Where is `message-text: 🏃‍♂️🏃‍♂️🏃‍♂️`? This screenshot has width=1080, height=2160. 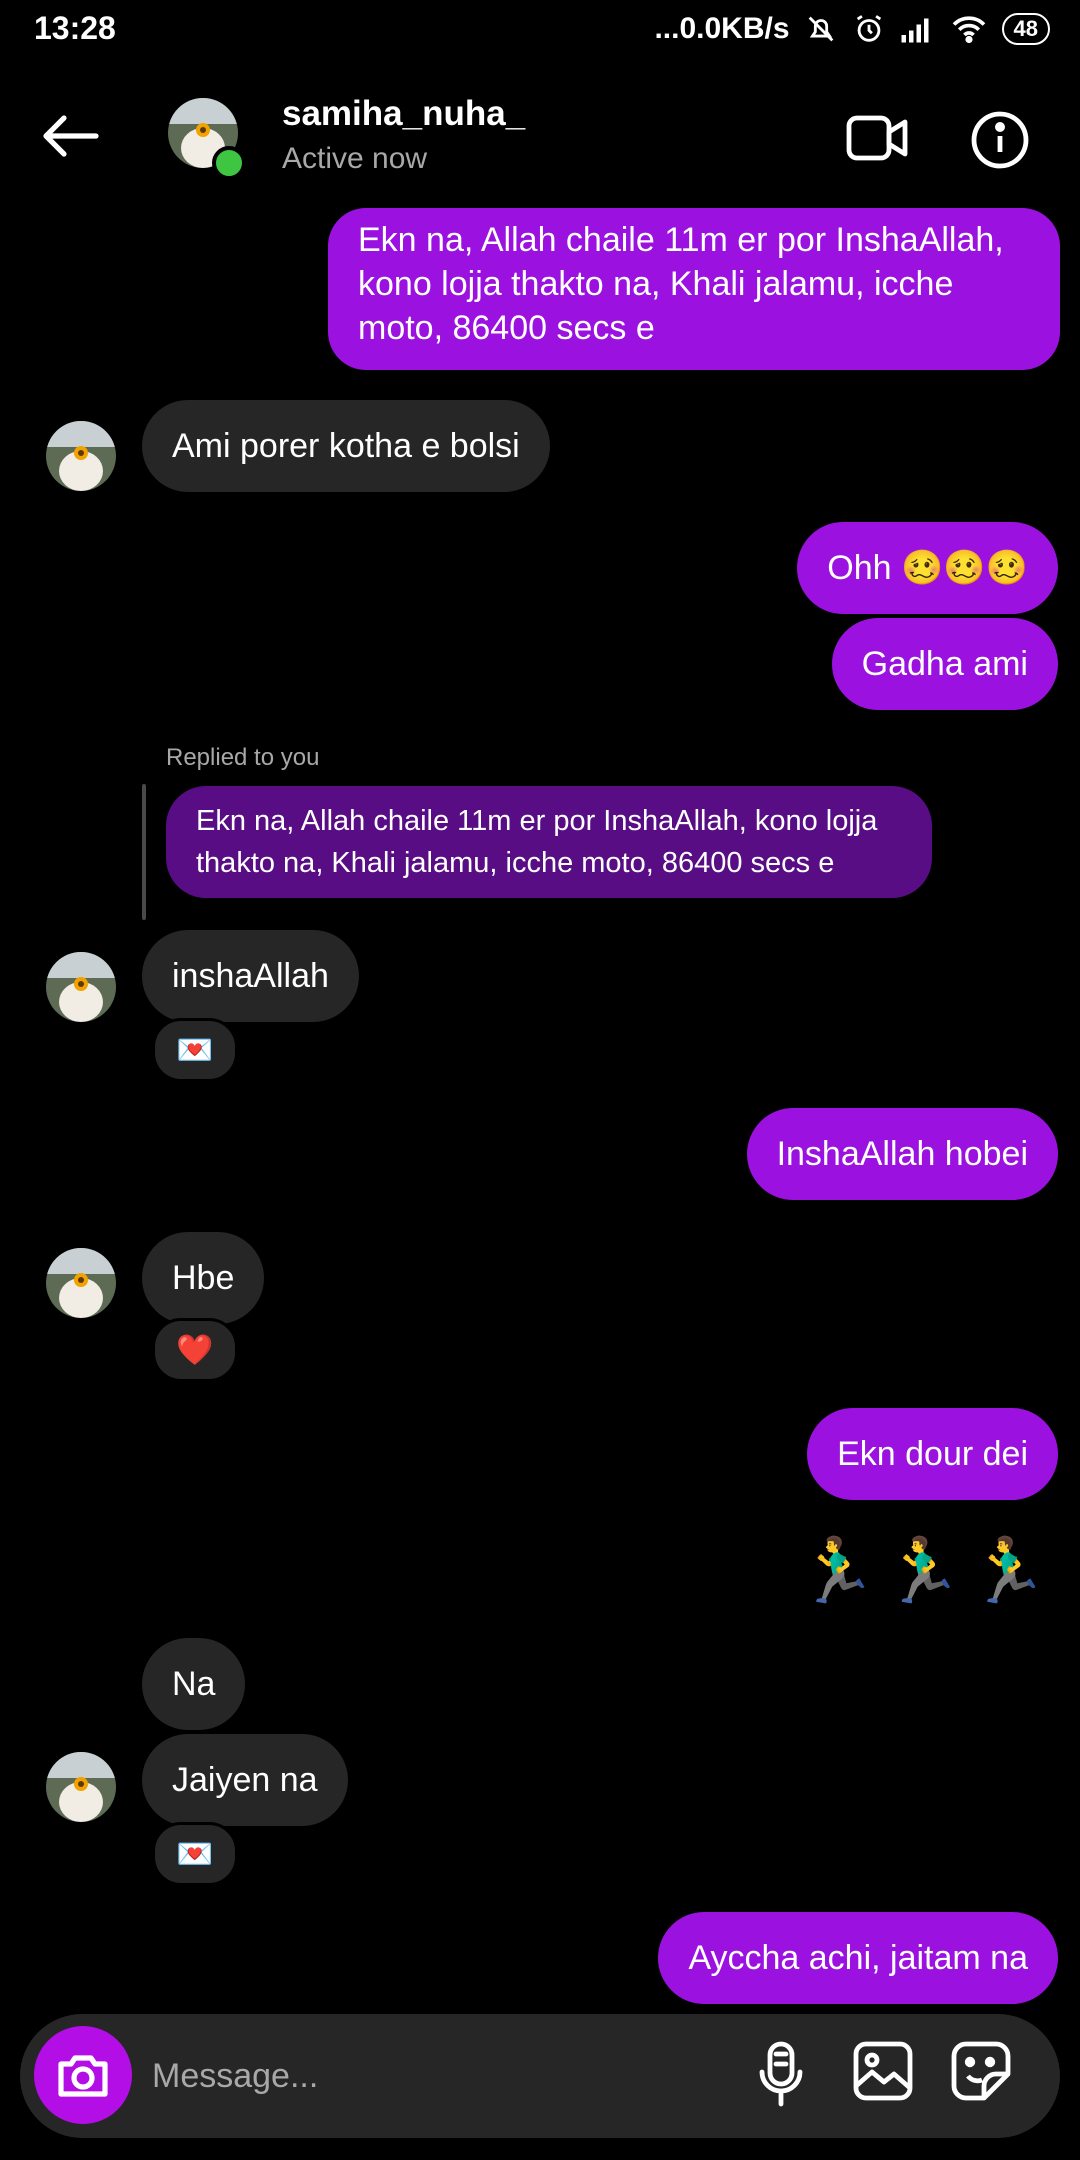 message-text: 🏃‍♂️🏃‍♂️🏃‍♂️ is located at coordinates (925, 1570).